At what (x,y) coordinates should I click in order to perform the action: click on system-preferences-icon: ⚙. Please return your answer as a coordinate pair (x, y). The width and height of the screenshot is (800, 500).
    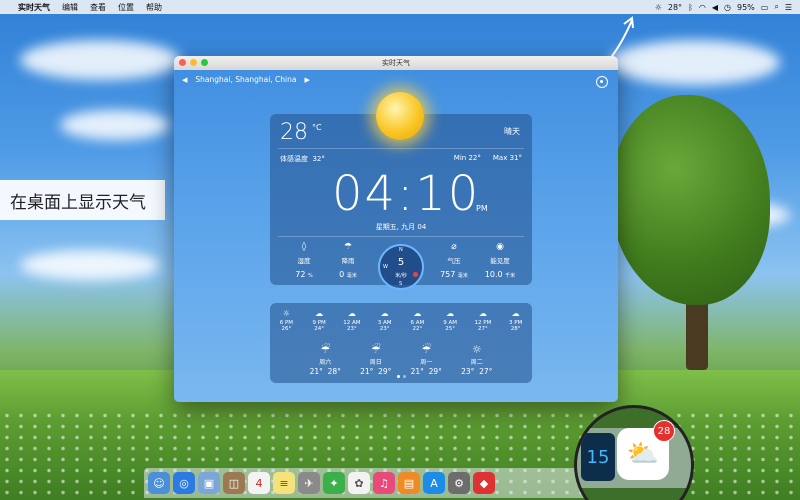
    Looking at the image, I should click on (459, 483).